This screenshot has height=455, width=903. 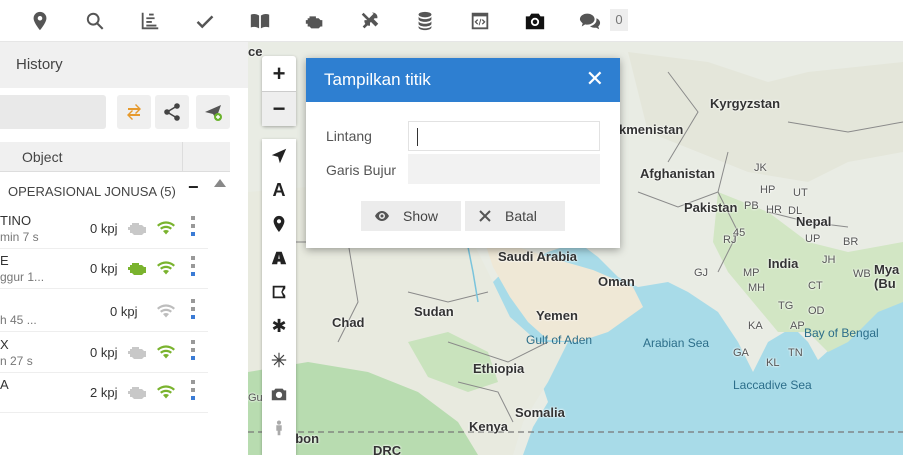 I want to click on object-row: h 45 ... 0 kpj, so click(x=104, y=312).